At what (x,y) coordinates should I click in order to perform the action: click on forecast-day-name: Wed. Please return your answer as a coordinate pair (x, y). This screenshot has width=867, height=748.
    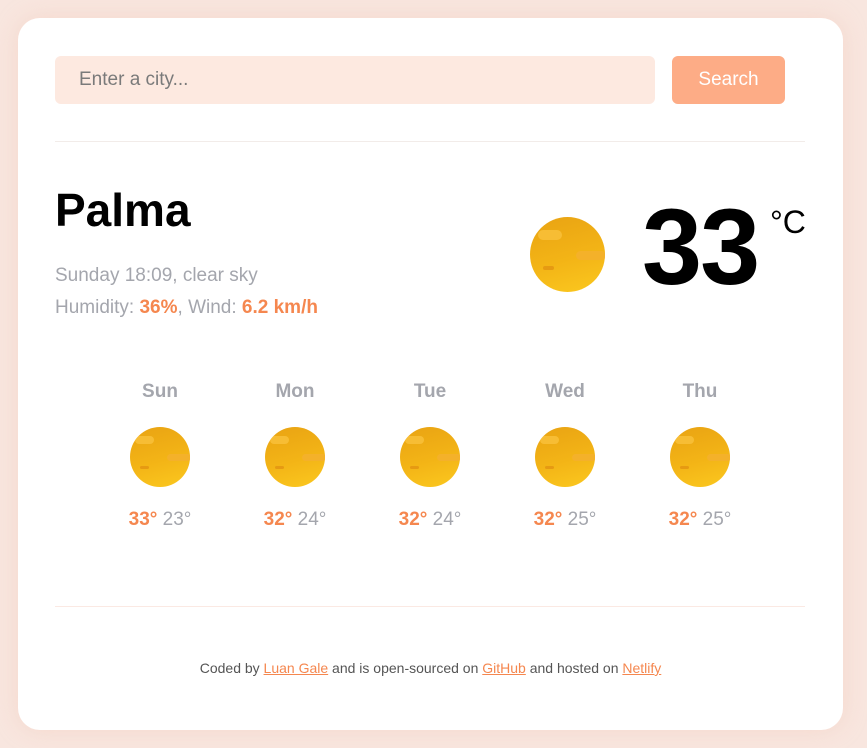
    Looking at the image, I should click on (565, 391).